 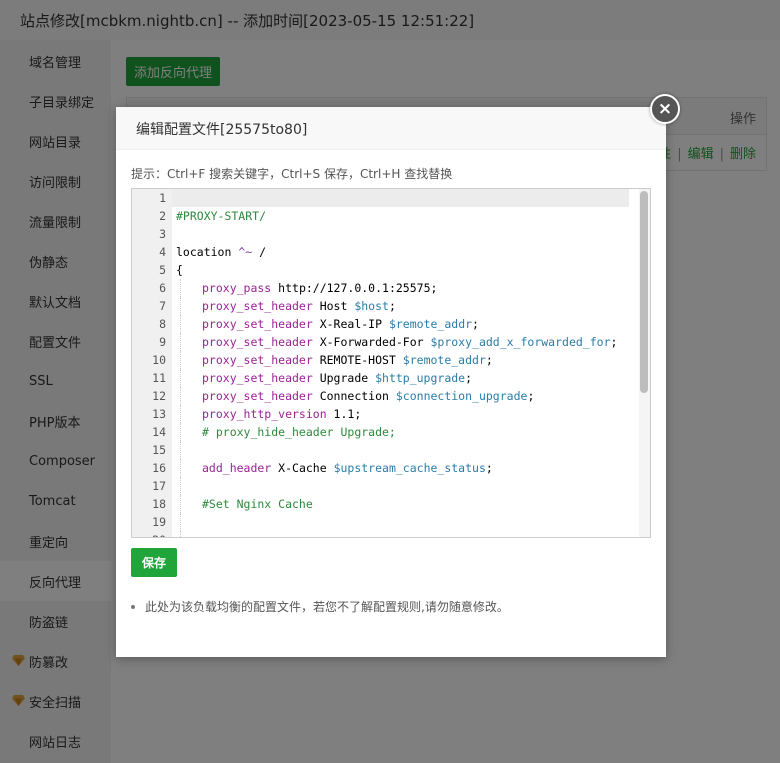 What do you see at coordinates (159, 450) in the screenshot?
I see `line-number: 15` at bounding box center [159, 450].